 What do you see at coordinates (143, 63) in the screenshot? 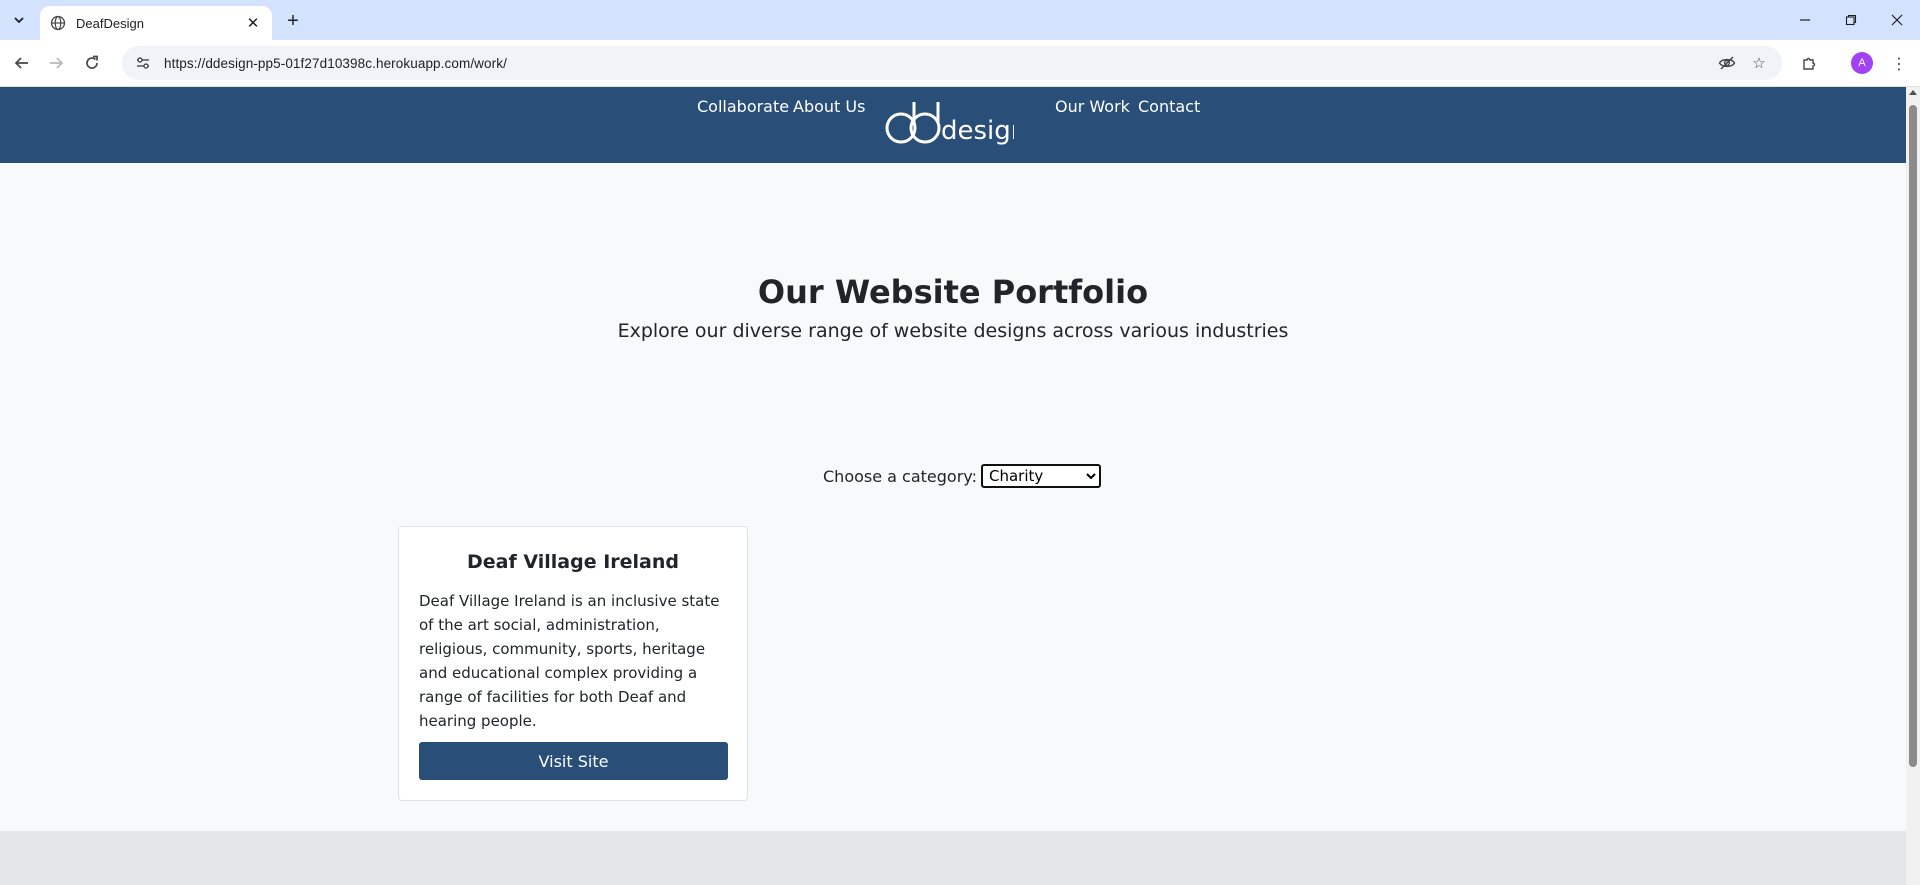
I see `site-settings-icon` at bounding box center [143, 63].